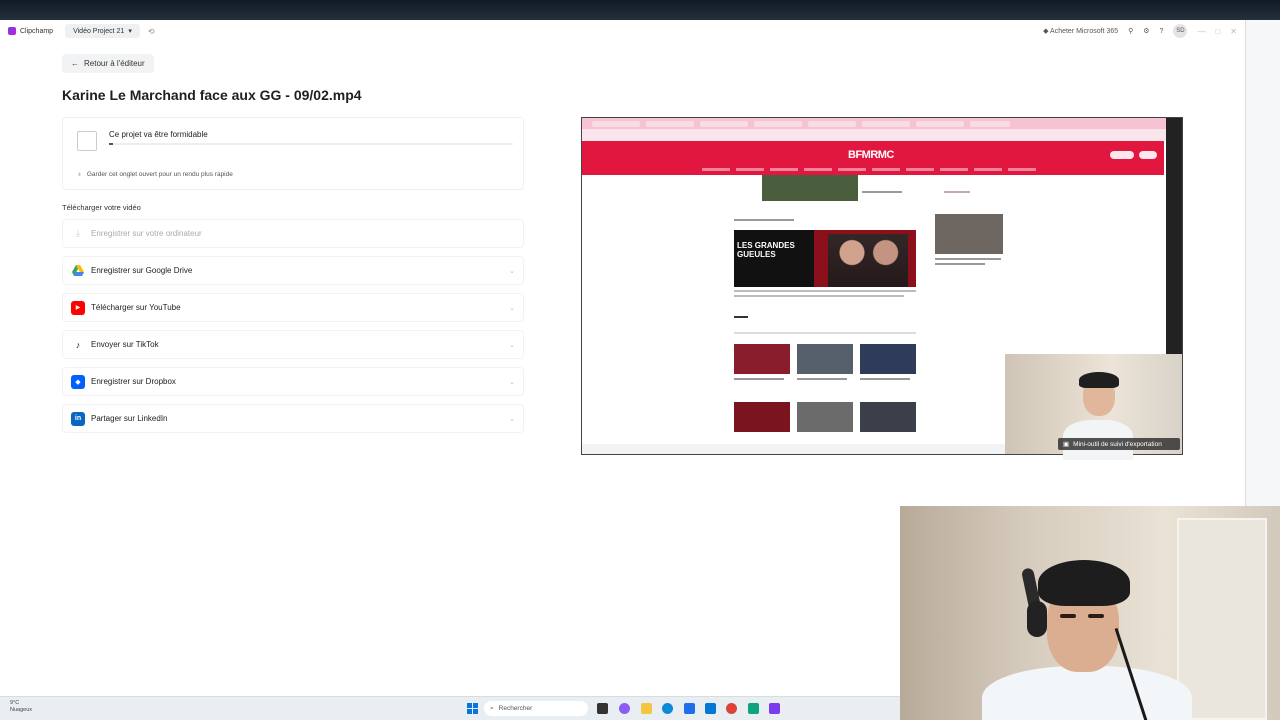 The image size is (1280, 720). Describe the element at coordinates (1130, 31) in the screenshot. I see `share-icon: ⚲` at that location.